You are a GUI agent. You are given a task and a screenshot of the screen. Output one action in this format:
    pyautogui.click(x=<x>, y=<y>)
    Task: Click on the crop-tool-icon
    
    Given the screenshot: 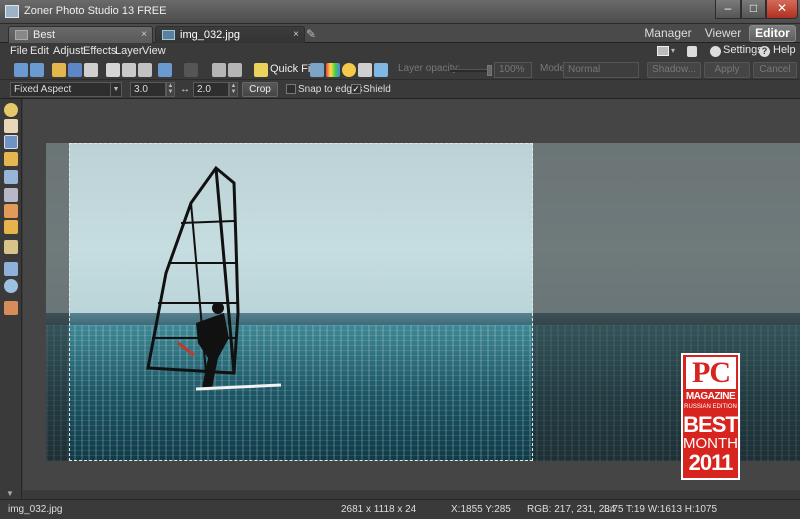 What is the action you would take?
    pyautogui.click(x=11, y=142)
    